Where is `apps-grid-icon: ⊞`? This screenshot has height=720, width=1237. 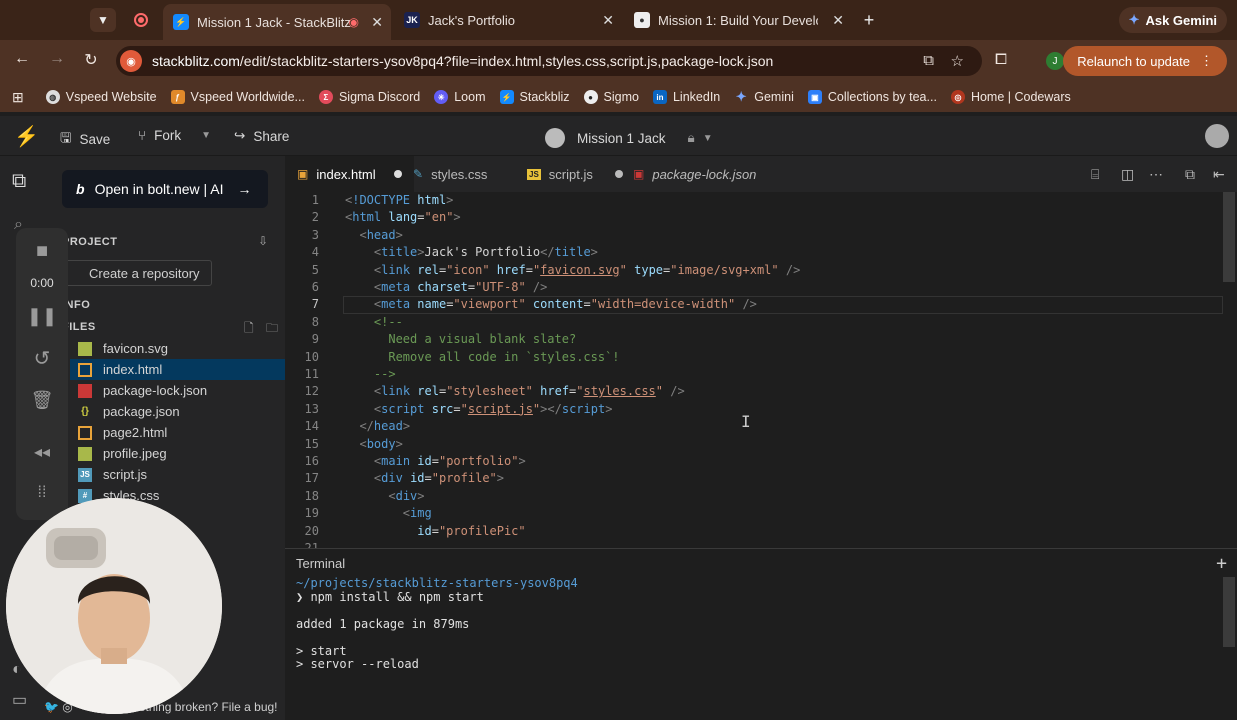
apps-grid-icon: ⊞ is located at coordinates (18, 97).